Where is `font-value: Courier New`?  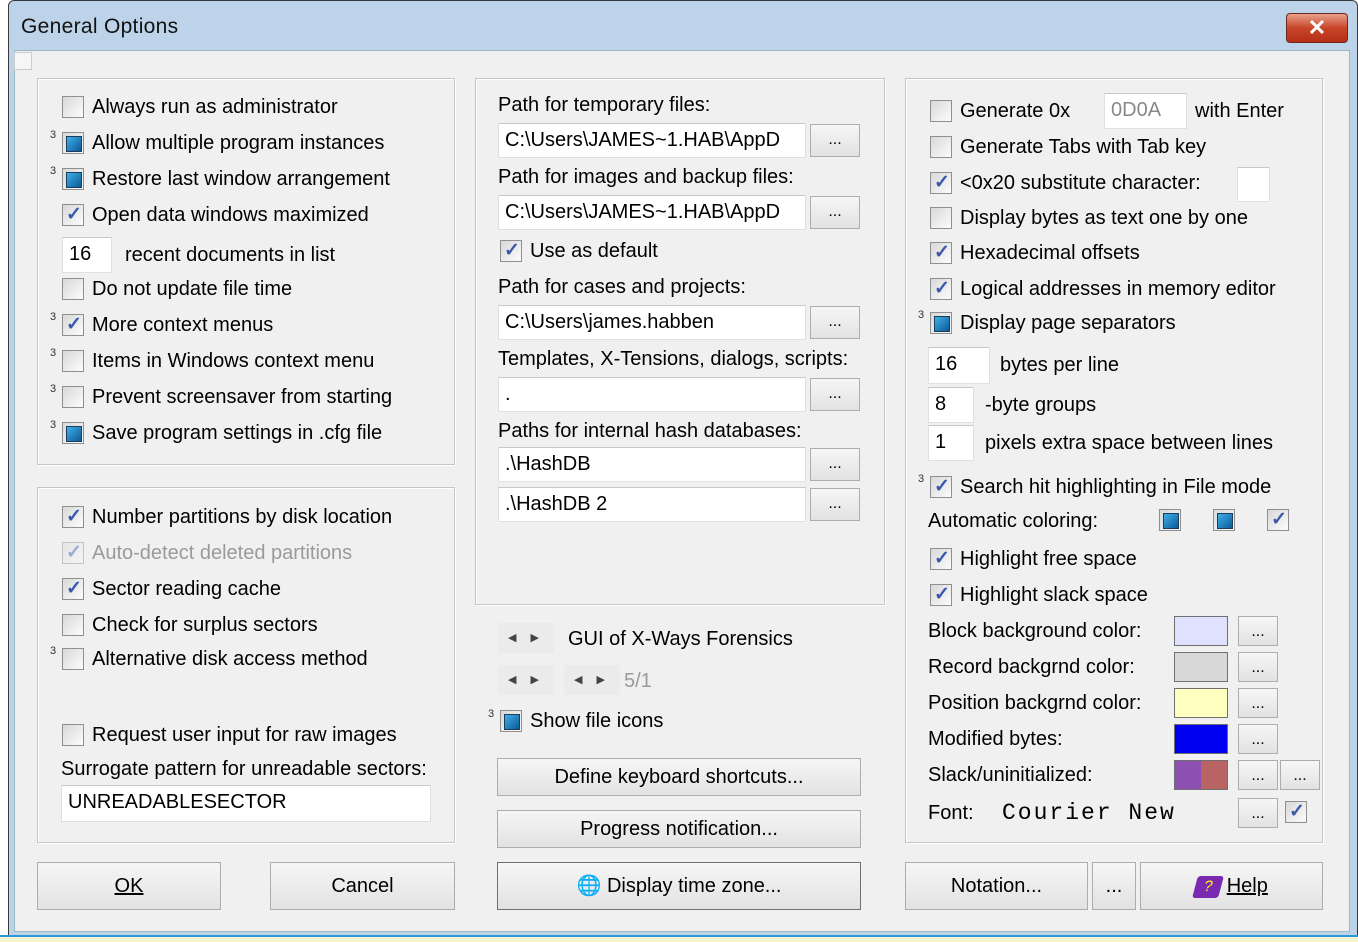 font-value: Courier New is located at coordinates (1089, 813).